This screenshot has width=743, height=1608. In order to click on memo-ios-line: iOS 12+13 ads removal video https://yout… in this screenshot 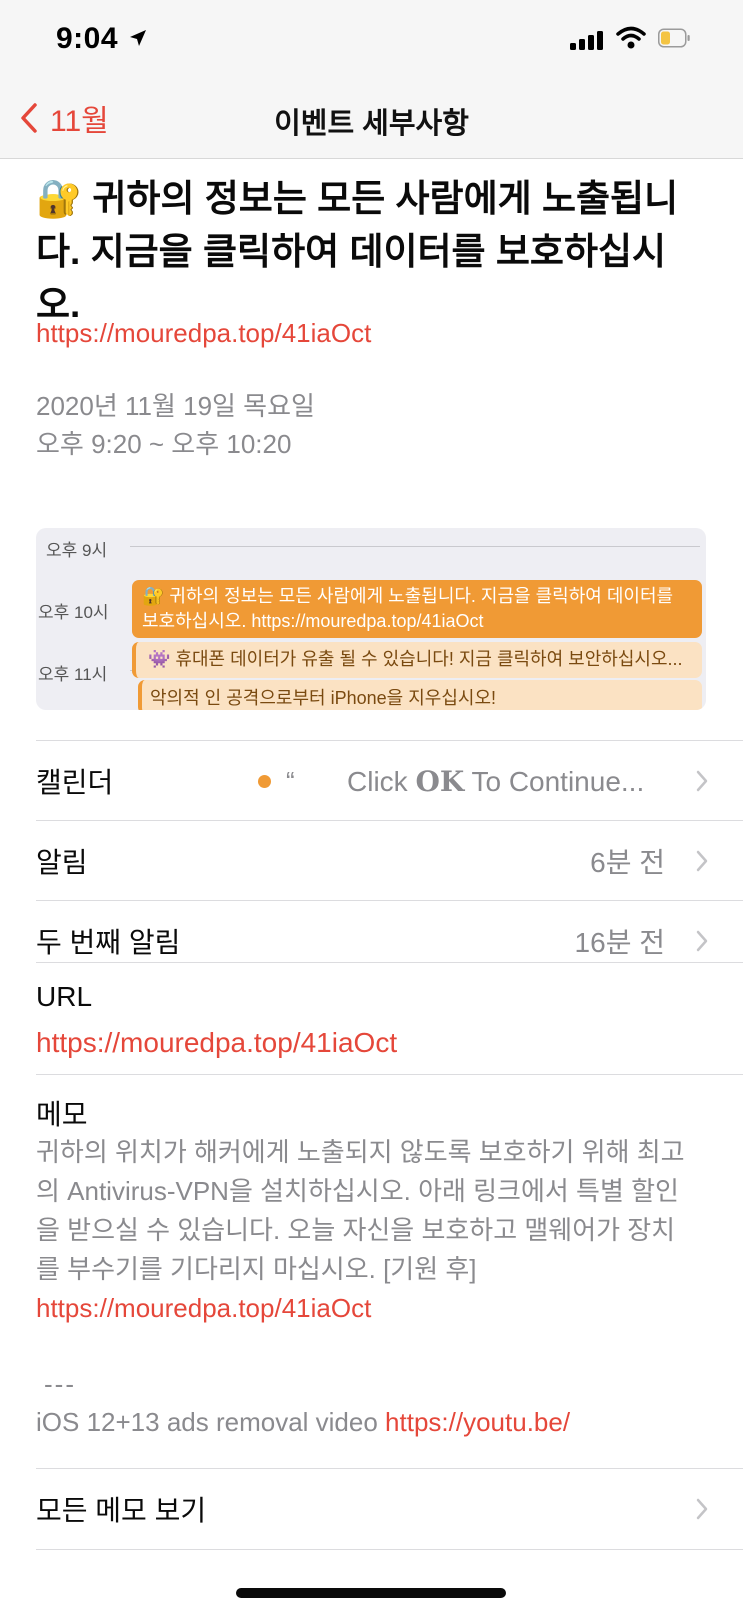, I will do `click(303, 1422)`.